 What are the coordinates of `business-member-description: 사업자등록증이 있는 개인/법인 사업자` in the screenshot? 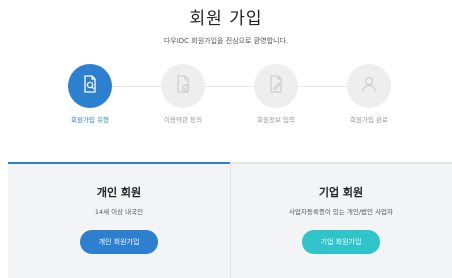 It's located at (341, 212).